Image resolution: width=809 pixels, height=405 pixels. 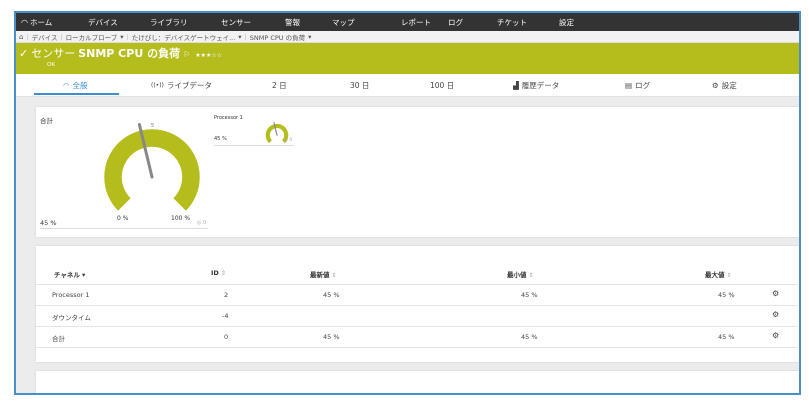 I want to click on gear-icon: ⚙, so click(x=715, y=85).